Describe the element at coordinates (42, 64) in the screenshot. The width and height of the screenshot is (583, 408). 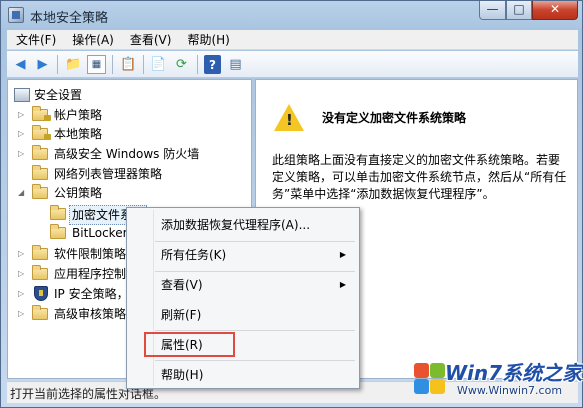
I see `forward-arrow-icon: ▶` at that location.